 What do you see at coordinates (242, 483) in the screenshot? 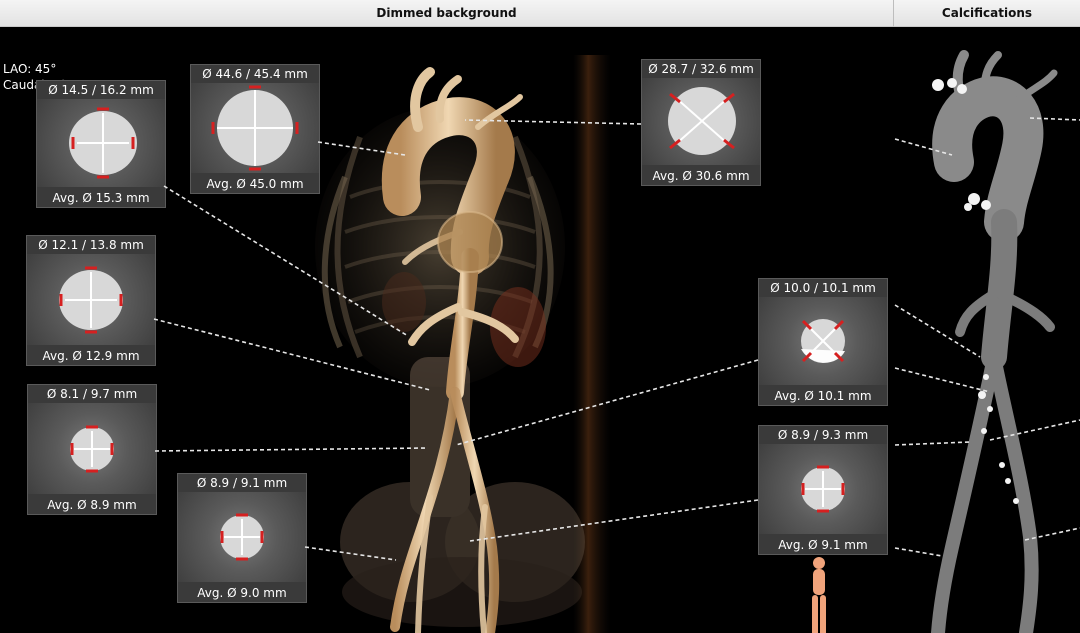
I see `panel-diameter-range: Ø 8.9 / 9.1 mm` at bounding box center [242, 483].